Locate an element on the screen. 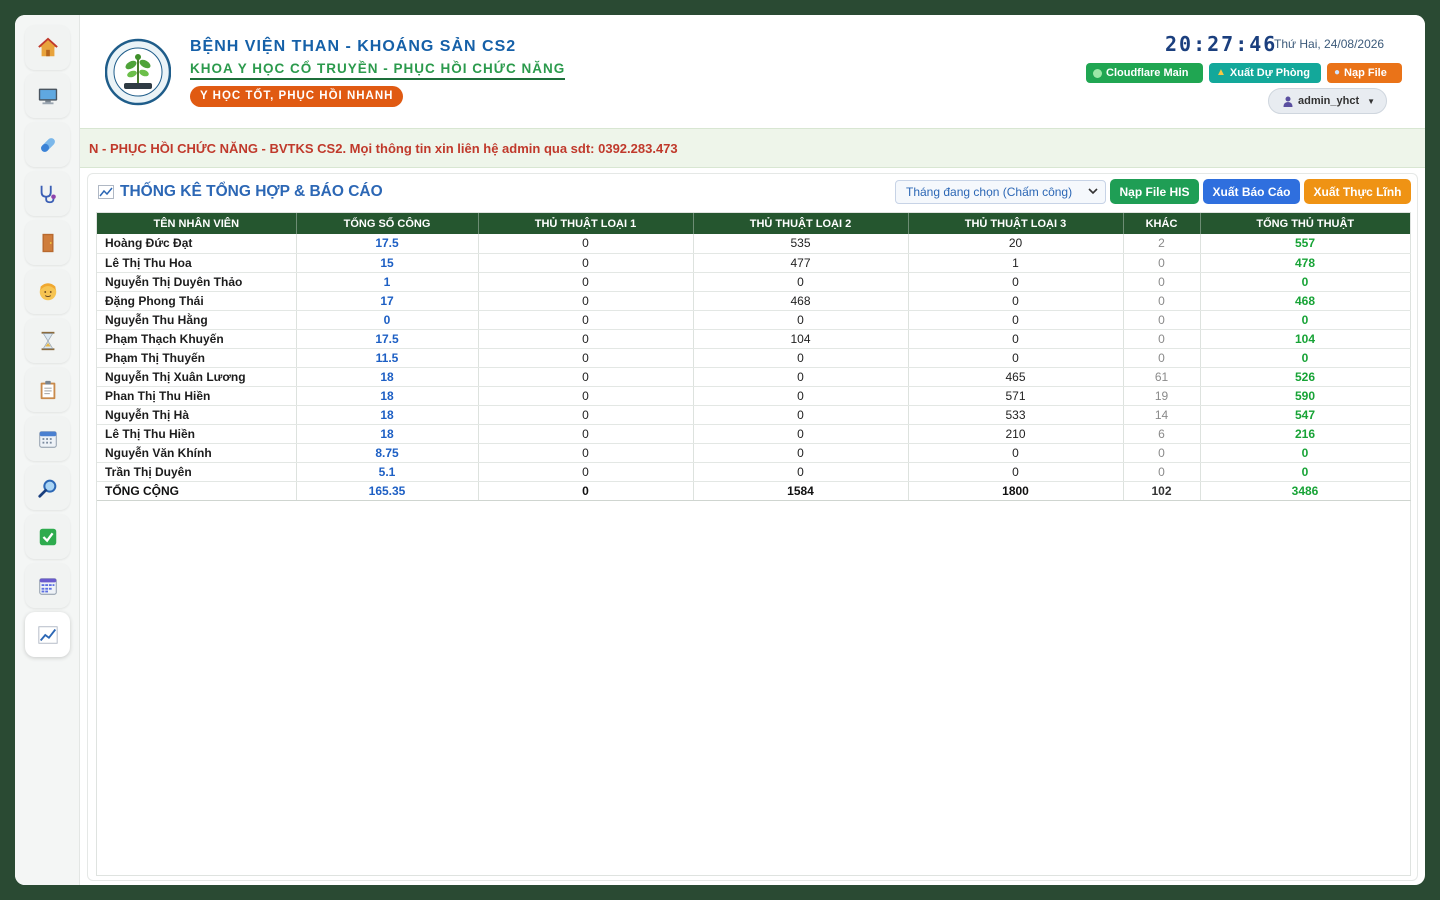 The height and width of the screenshot is (900, 1440). table-row: Trần Thị Duyên 5.1 0 0 0 0 0 is located at coordinates (754, 472).